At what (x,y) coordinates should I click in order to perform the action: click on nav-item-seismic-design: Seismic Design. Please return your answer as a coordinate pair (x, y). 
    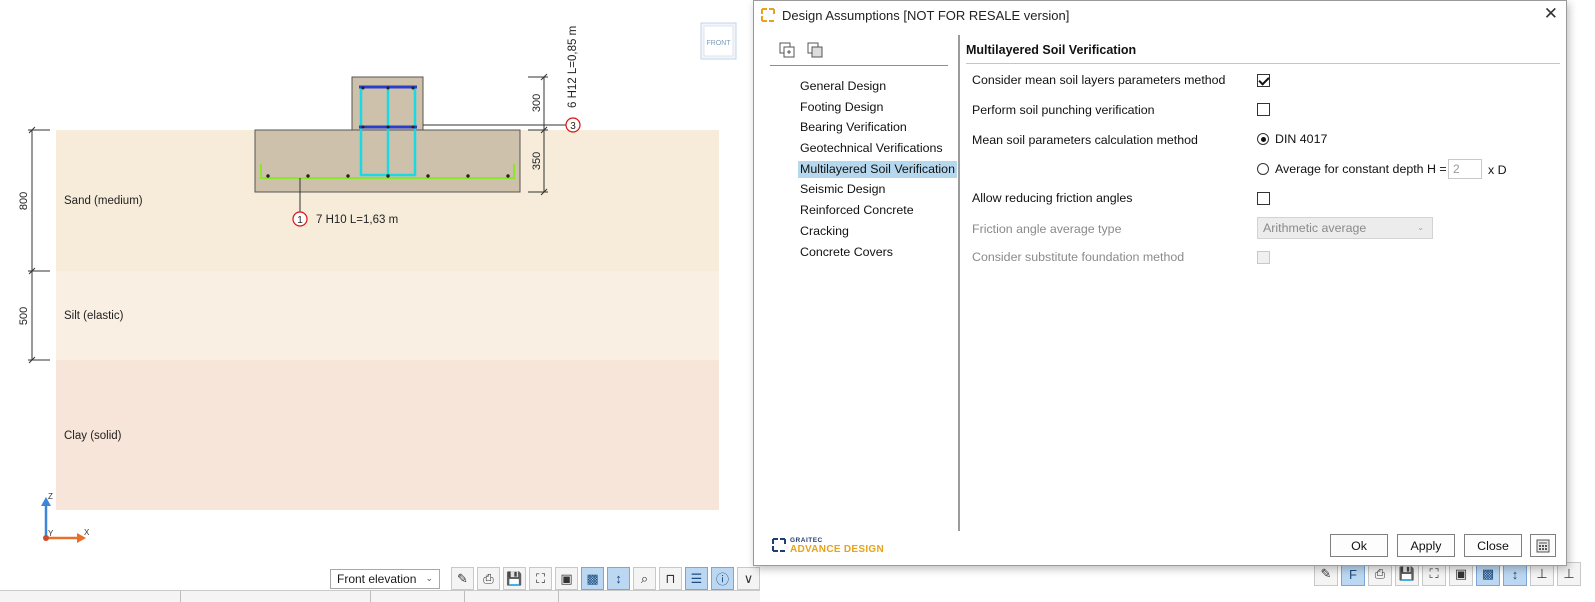
    Looking at the image, I should click on (875, 191).